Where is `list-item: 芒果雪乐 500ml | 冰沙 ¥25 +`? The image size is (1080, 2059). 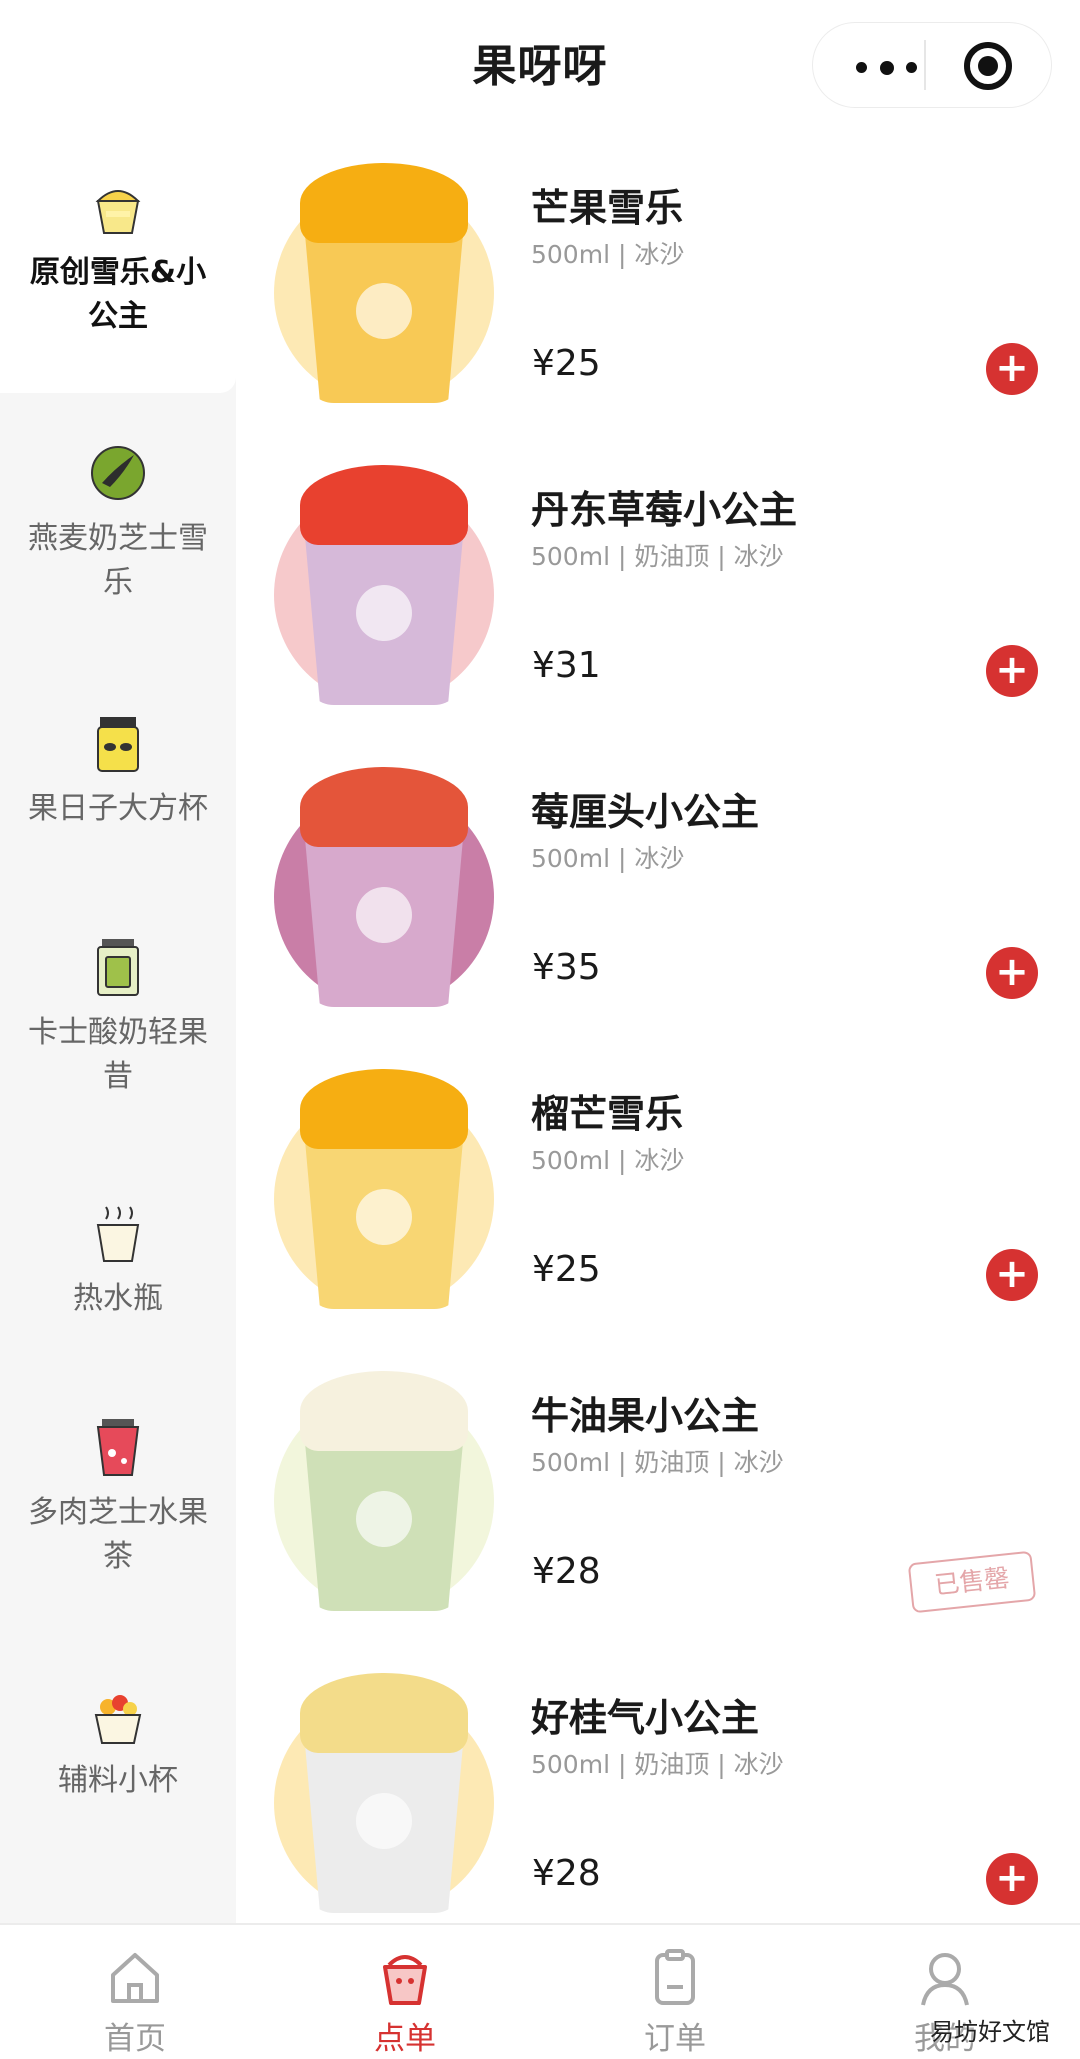 list-item: 芒果雪乐 500ml | 冰沙 ¥25 + is located at coordinates (658, 276).